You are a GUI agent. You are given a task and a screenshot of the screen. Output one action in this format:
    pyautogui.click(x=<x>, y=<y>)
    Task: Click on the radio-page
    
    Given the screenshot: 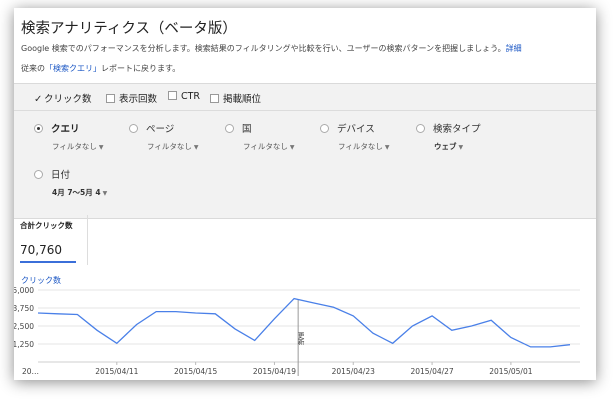 What is the action you would take?
    pyautogui.click(x=133, y=128)
    